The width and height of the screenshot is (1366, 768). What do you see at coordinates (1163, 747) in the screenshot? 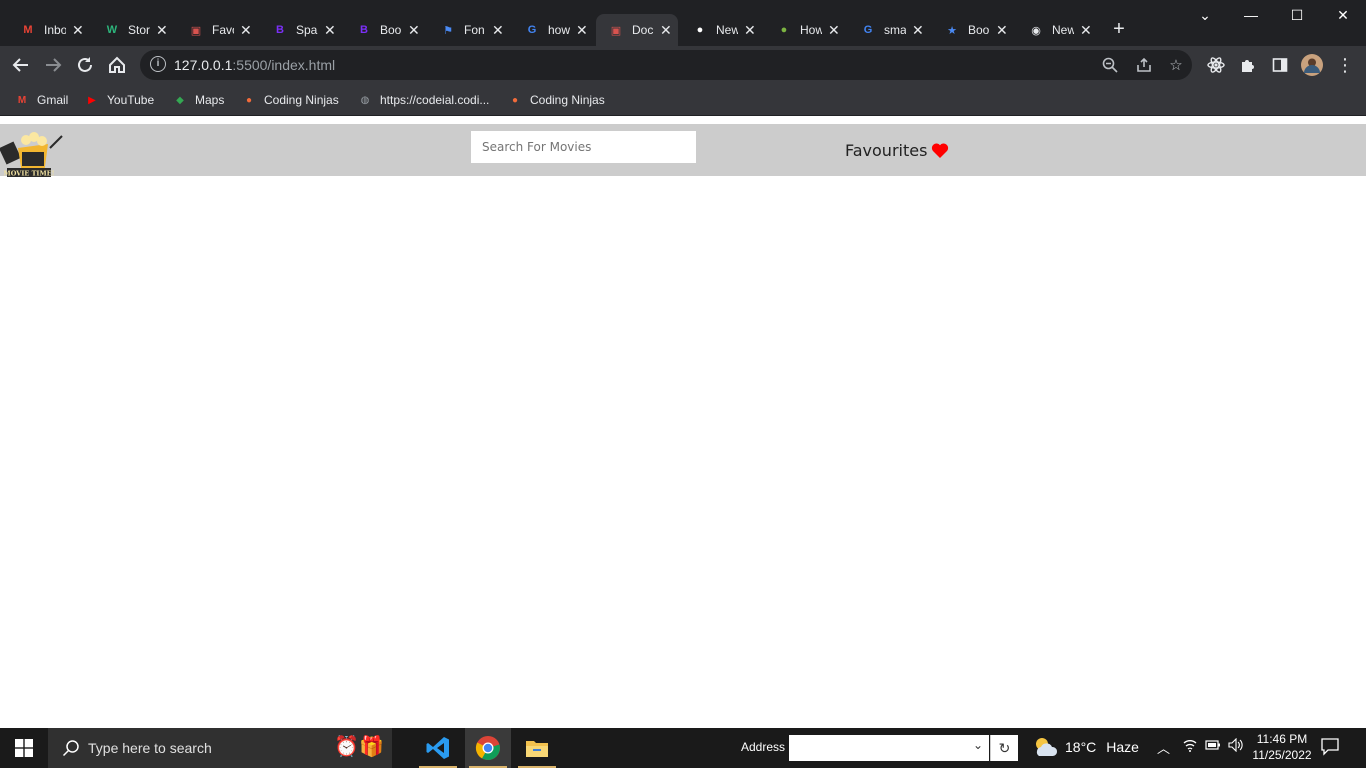
I see `show-hidden-icons-chevron-icon: ︿` at bounding box center [1163, 747].